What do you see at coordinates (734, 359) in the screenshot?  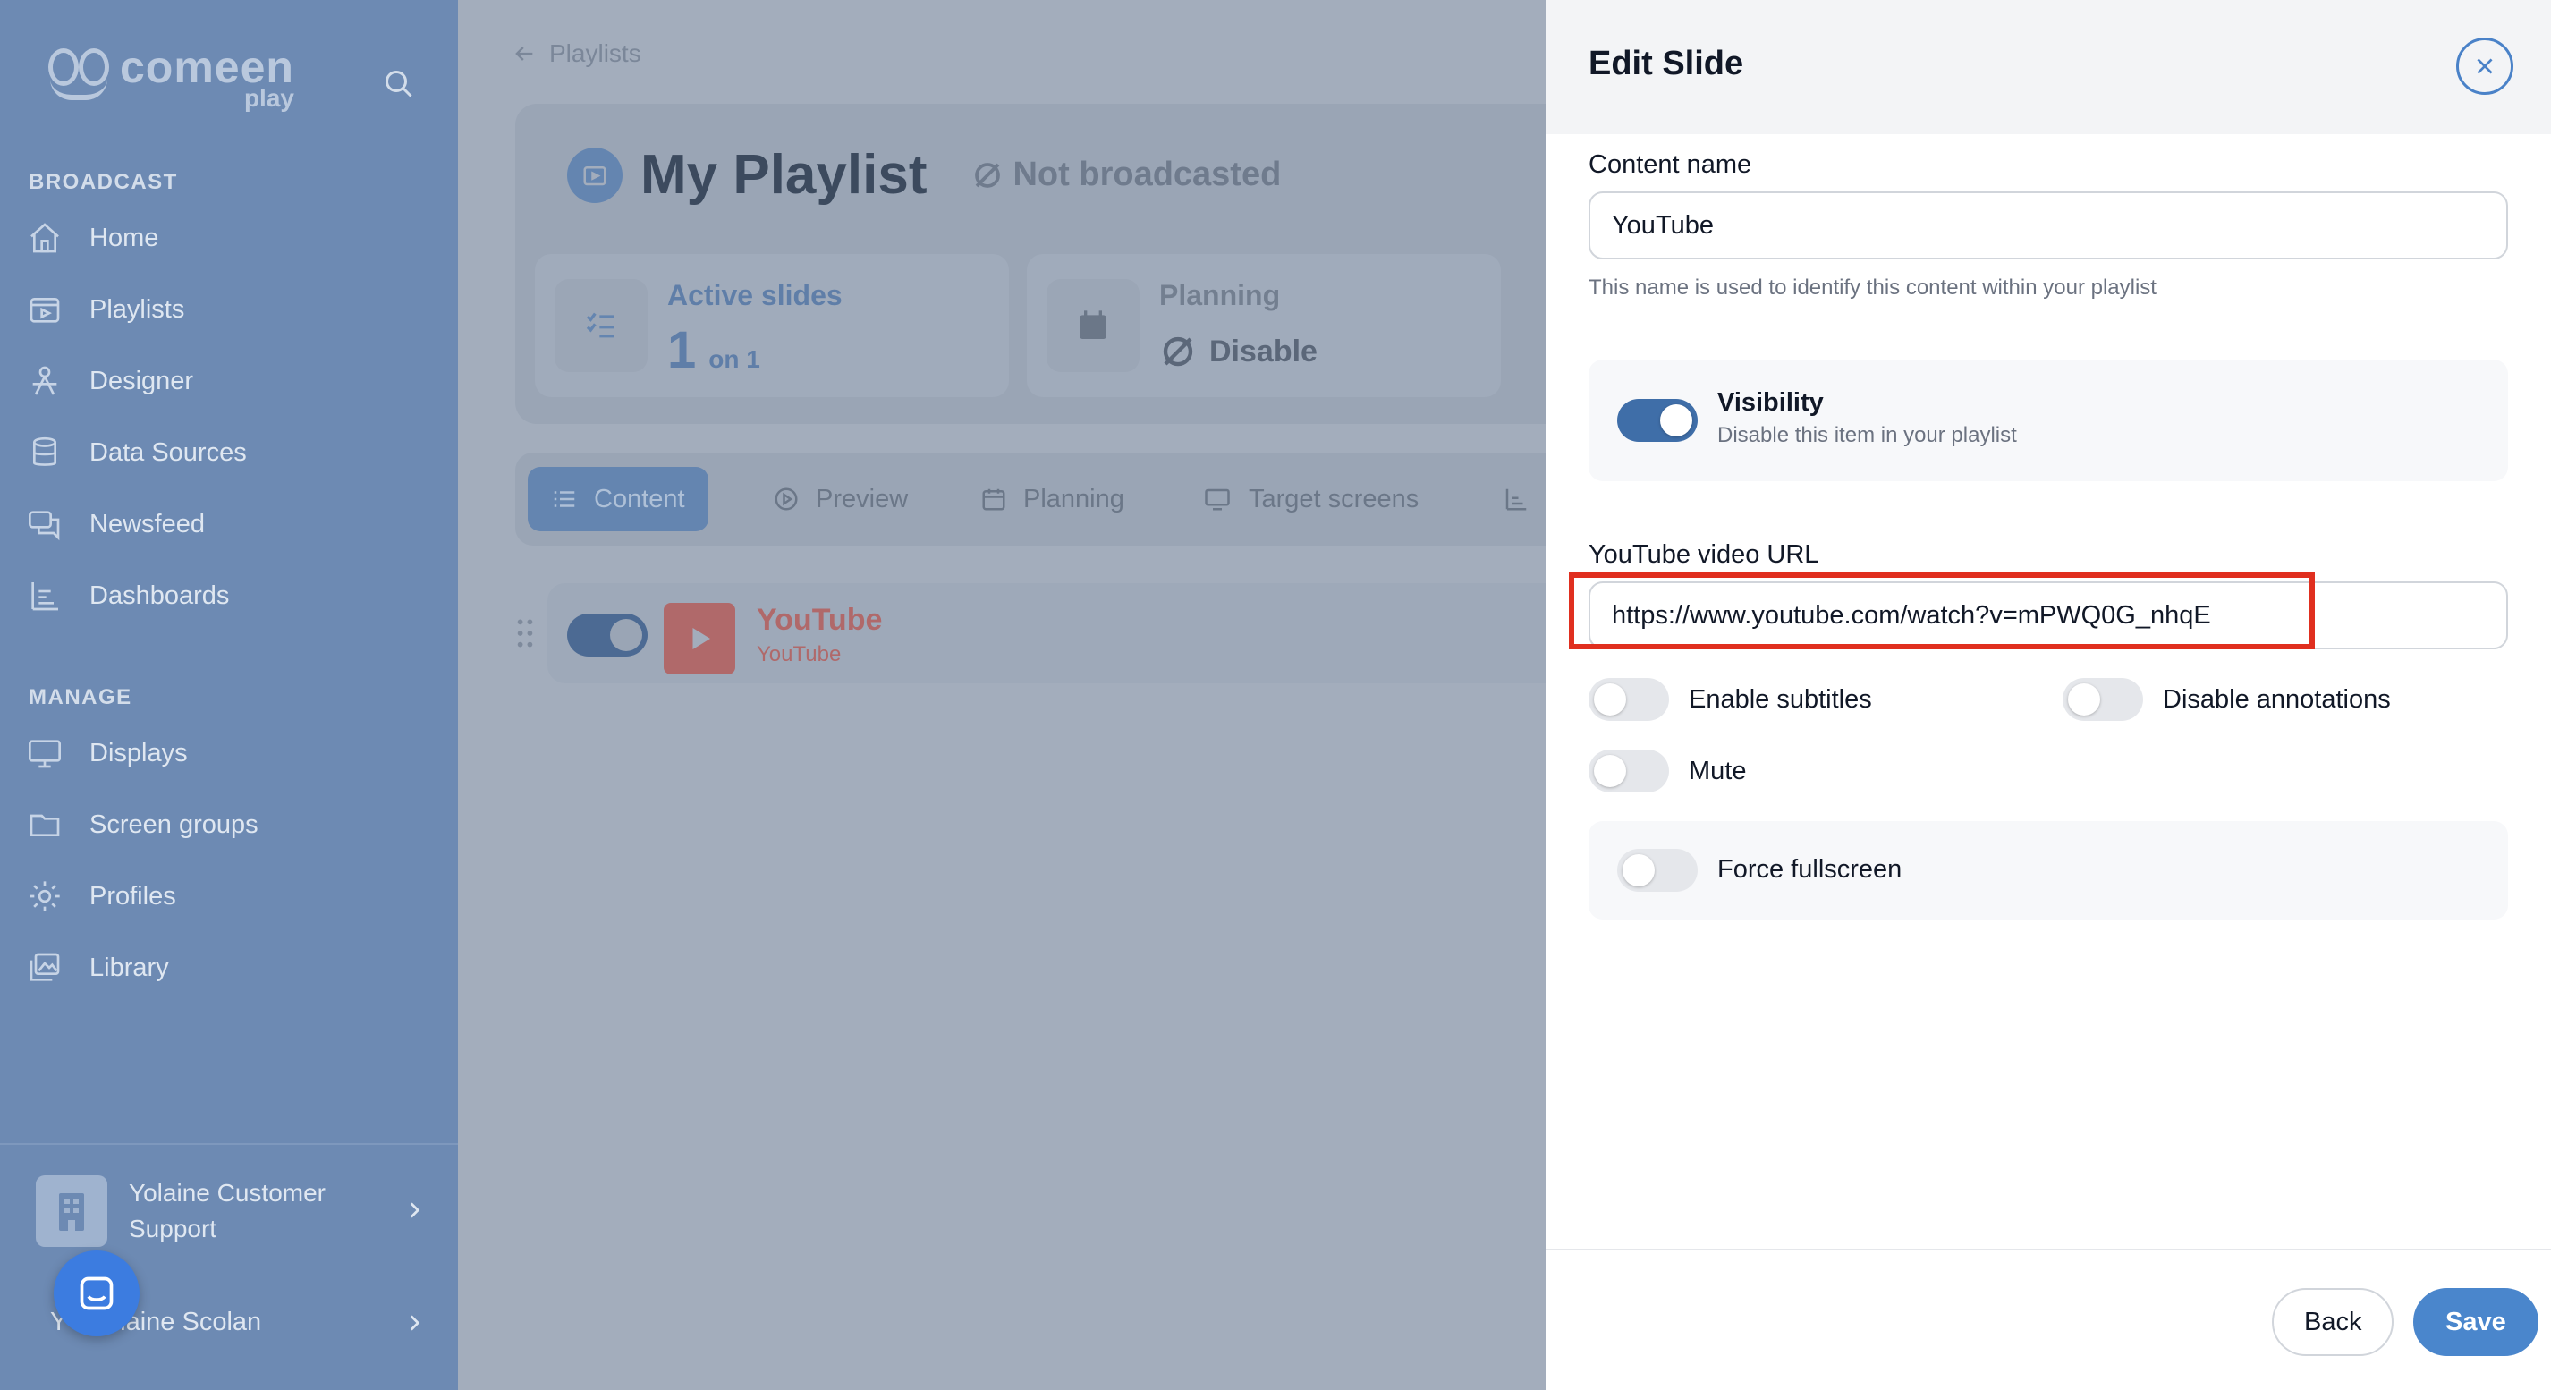 I see `stat-sub: on 1` at bounding box center [734, 359].